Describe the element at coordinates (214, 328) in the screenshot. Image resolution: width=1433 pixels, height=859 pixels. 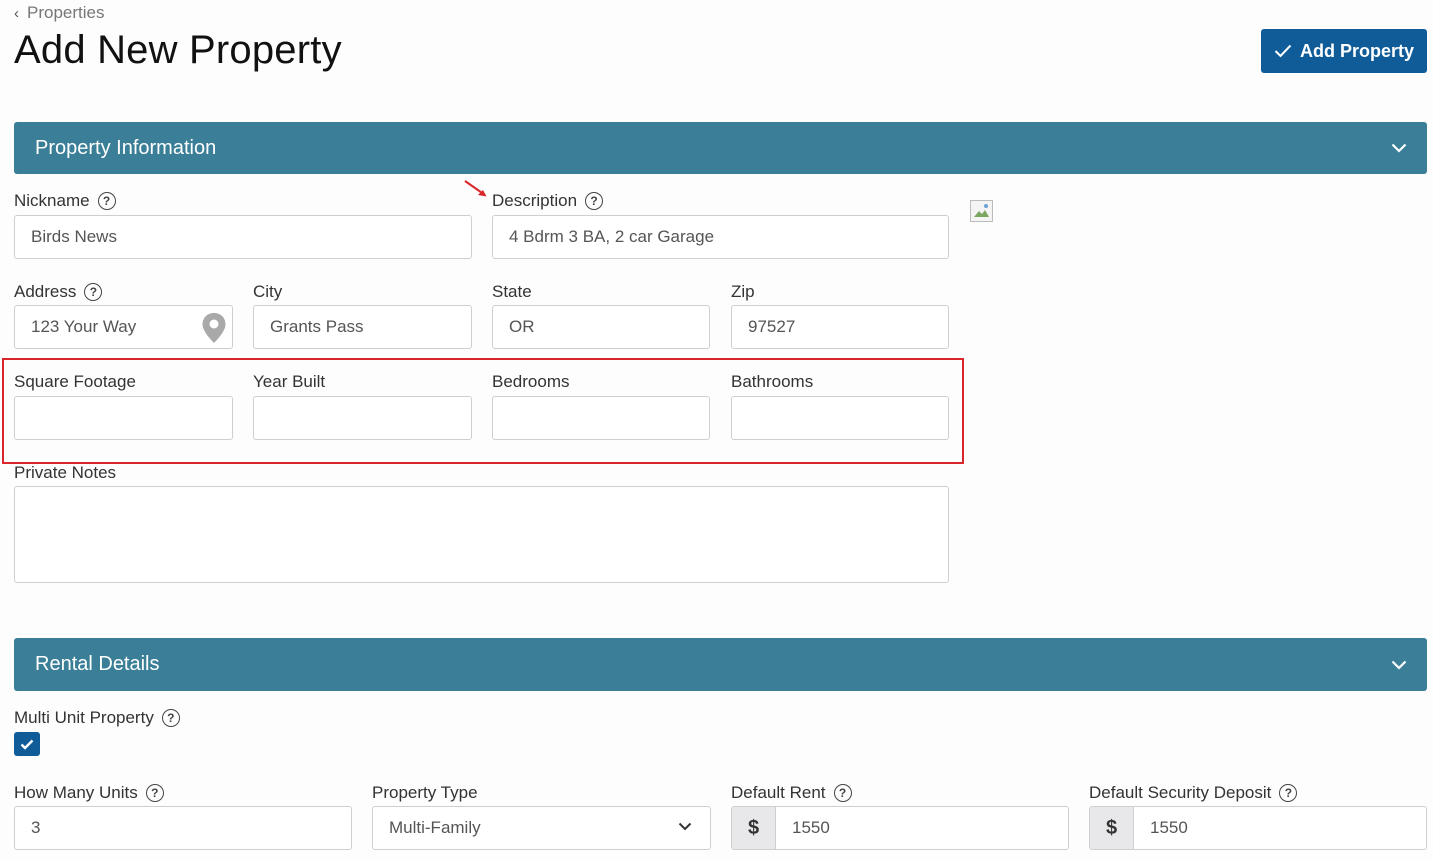
I see `map-pin-icon` at that location.